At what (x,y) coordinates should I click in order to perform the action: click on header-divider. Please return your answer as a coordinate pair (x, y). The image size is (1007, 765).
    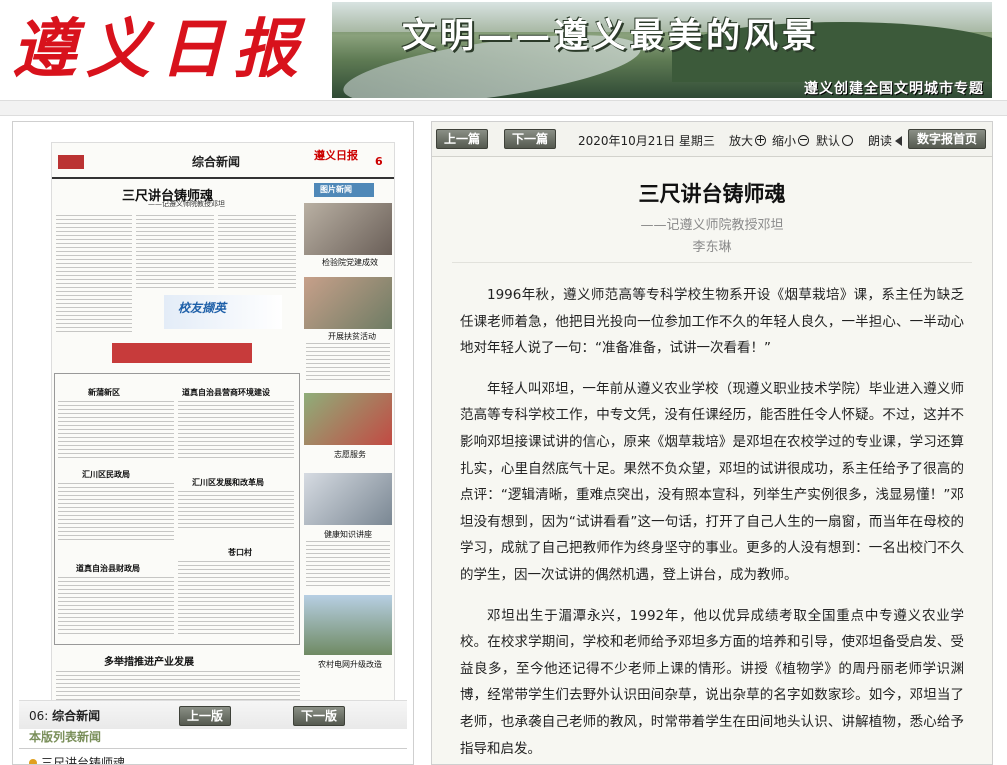
    Looking at the image, I should click on (503, 108).